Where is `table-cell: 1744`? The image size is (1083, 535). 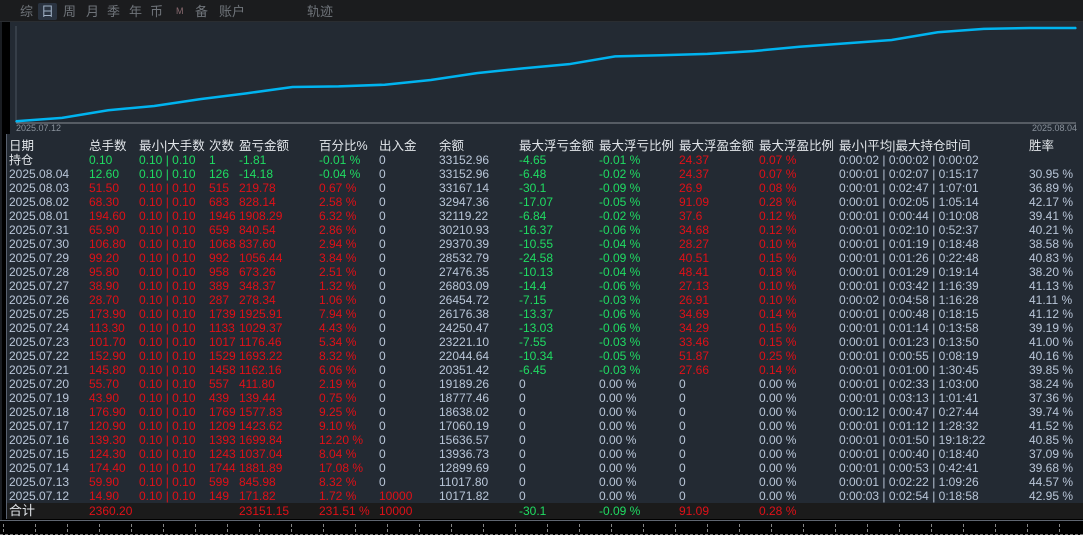 table-cell: 1744 is located at coordinates (222, 468).